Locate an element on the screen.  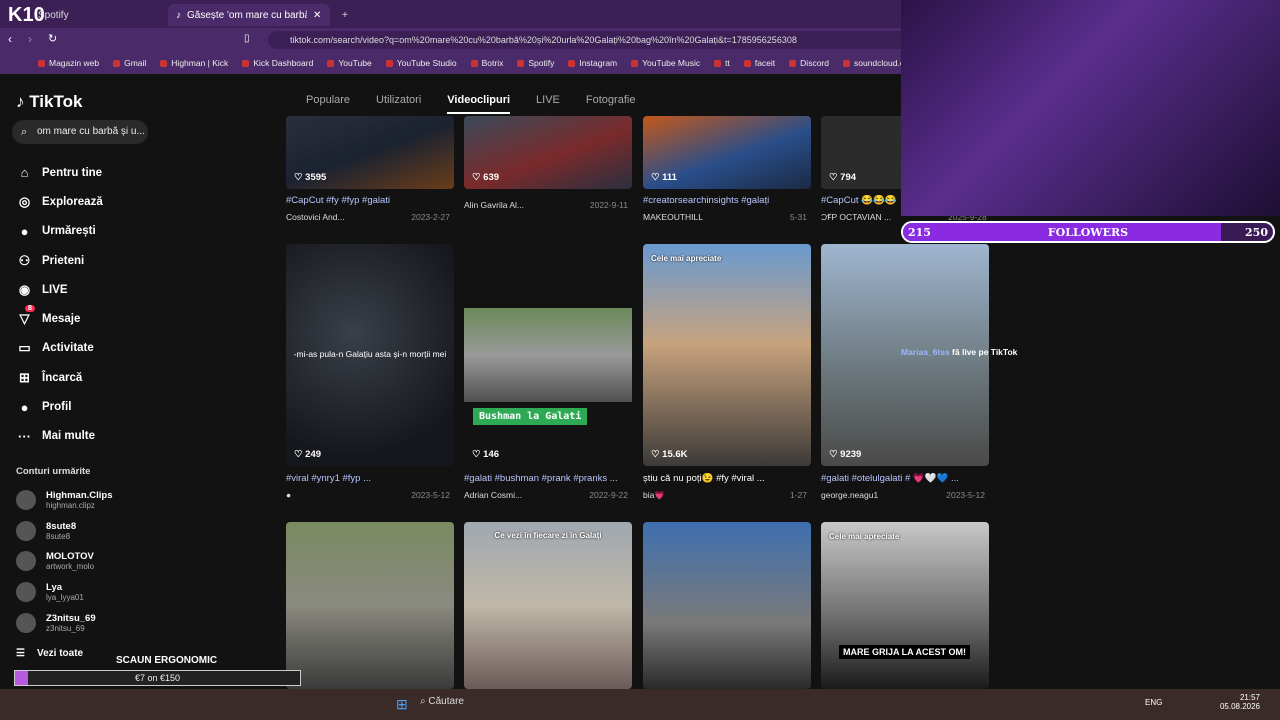
video-meta: ● 2023-5-12 is located at coordinates (368, 495).